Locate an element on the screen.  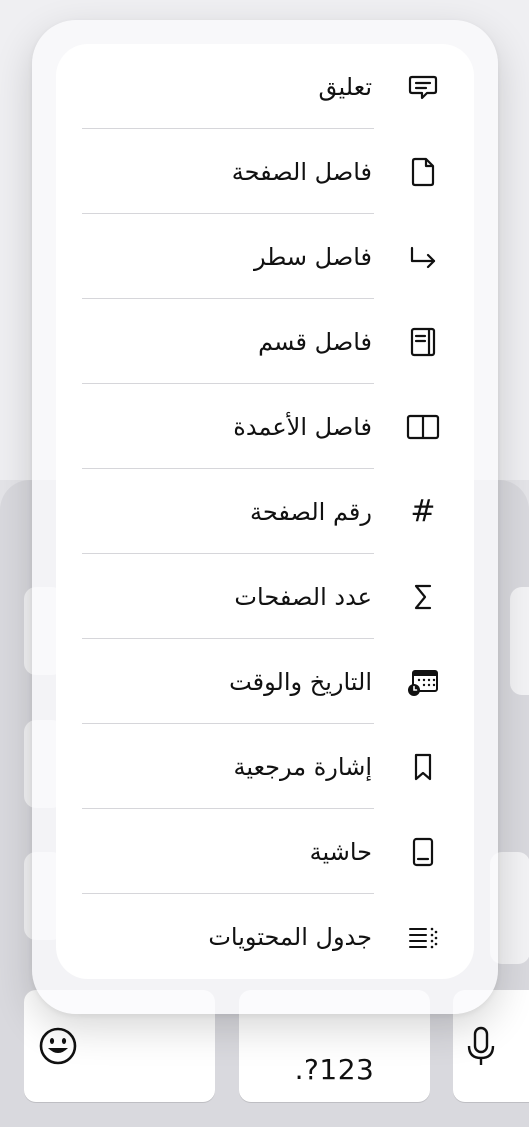
menu-item-label: رقم الصفحة is located at coordinates (311, 511).